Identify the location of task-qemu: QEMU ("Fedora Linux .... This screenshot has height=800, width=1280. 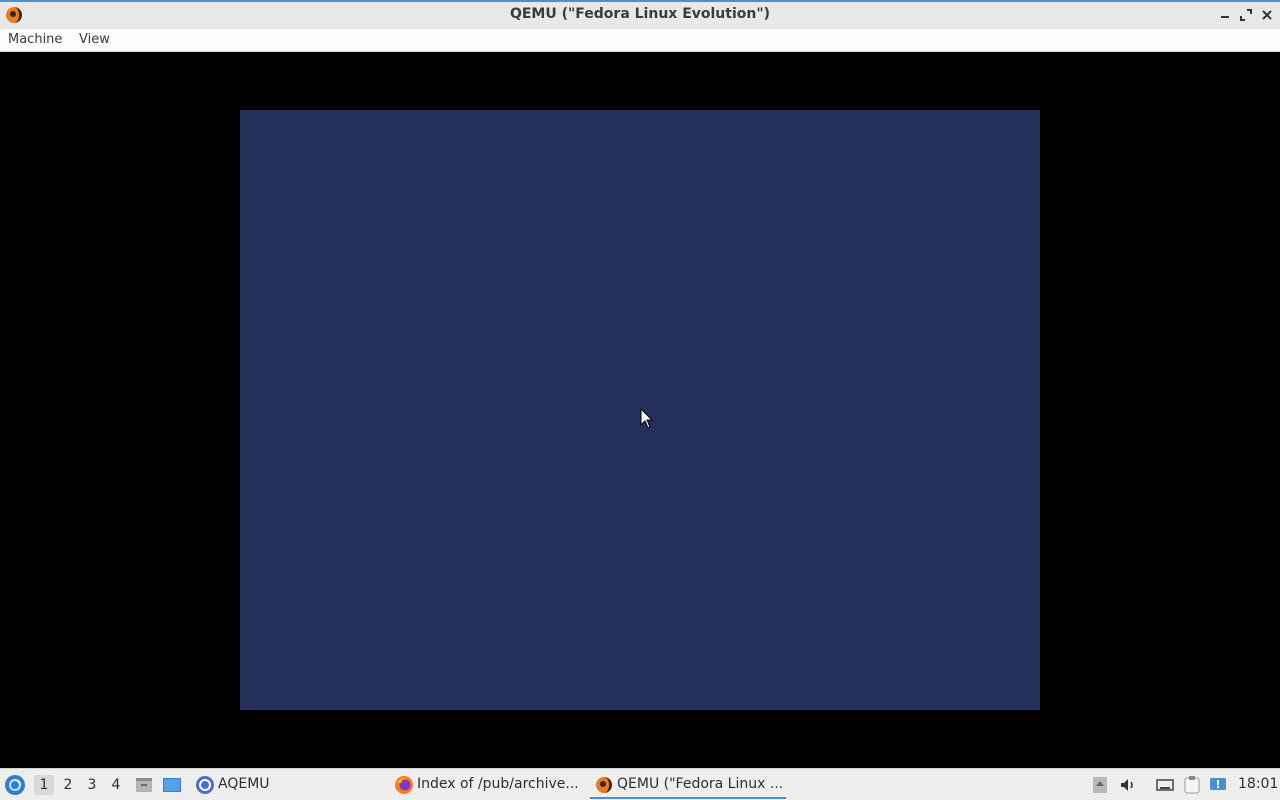
(688, 784).